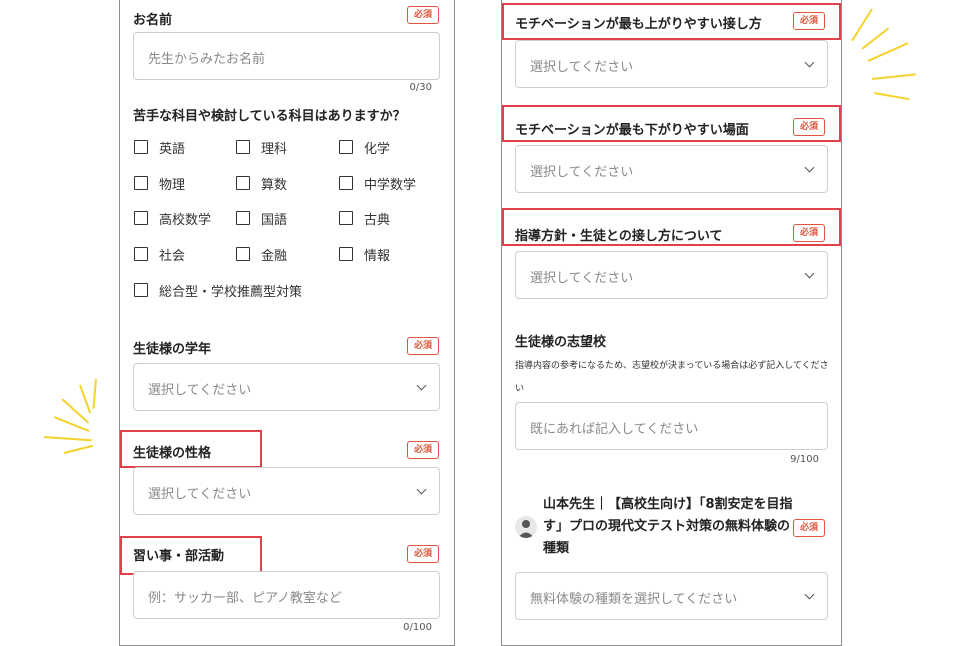 The image size is (960, 646). Describe the element at coordinates (200, 390) in the screenshot. I see `grade-select-value: 選択してください` at that location.